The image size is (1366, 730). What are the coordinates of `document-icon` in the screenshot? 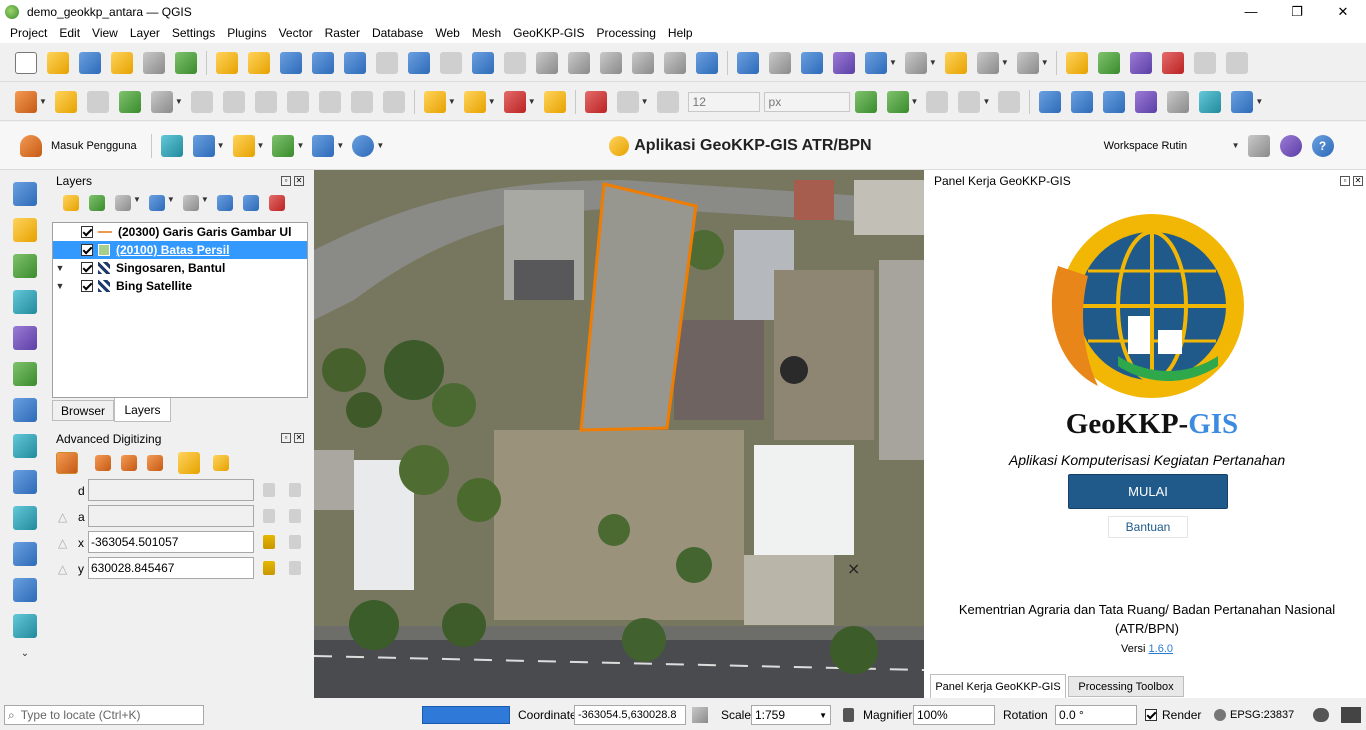 It's located at (283, 145).